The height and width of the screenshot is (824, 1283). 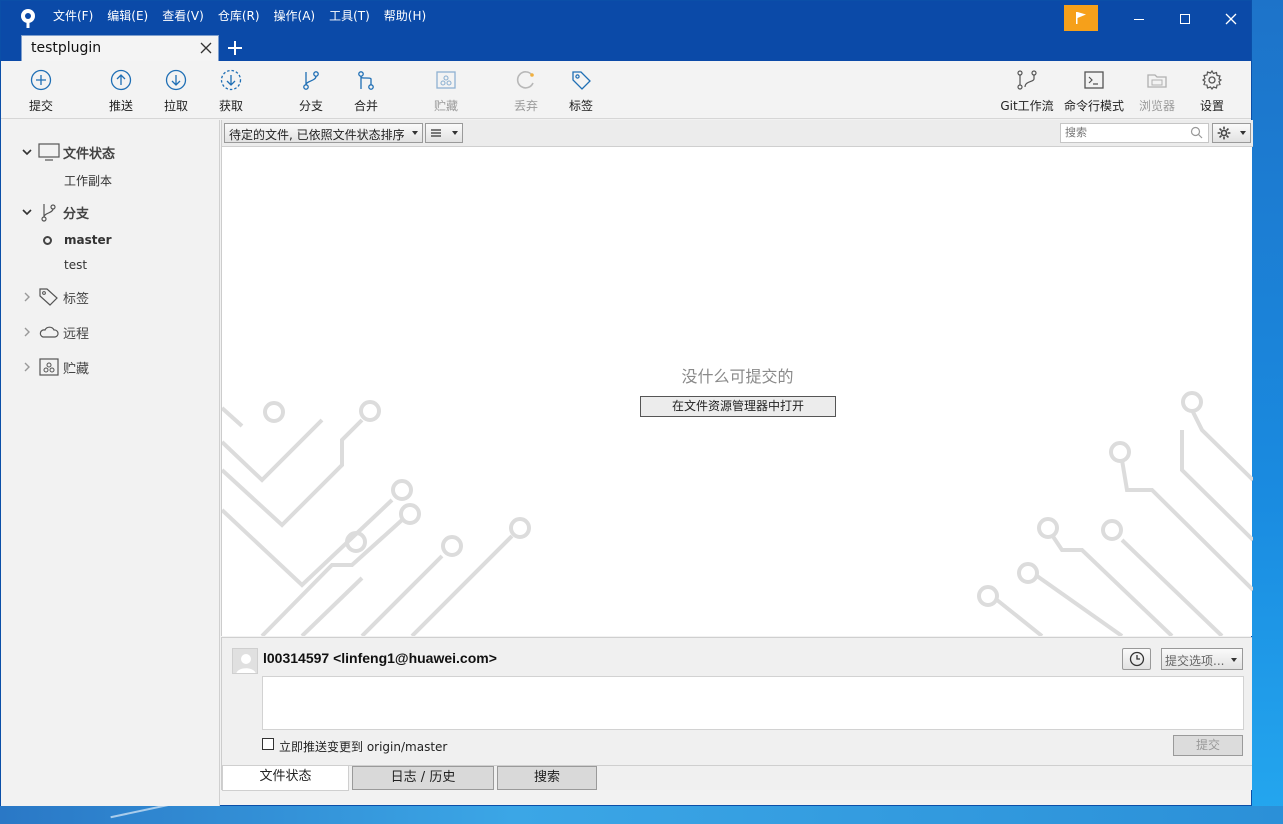 I want to click on commit-message-input, so click(x=753, y=703).